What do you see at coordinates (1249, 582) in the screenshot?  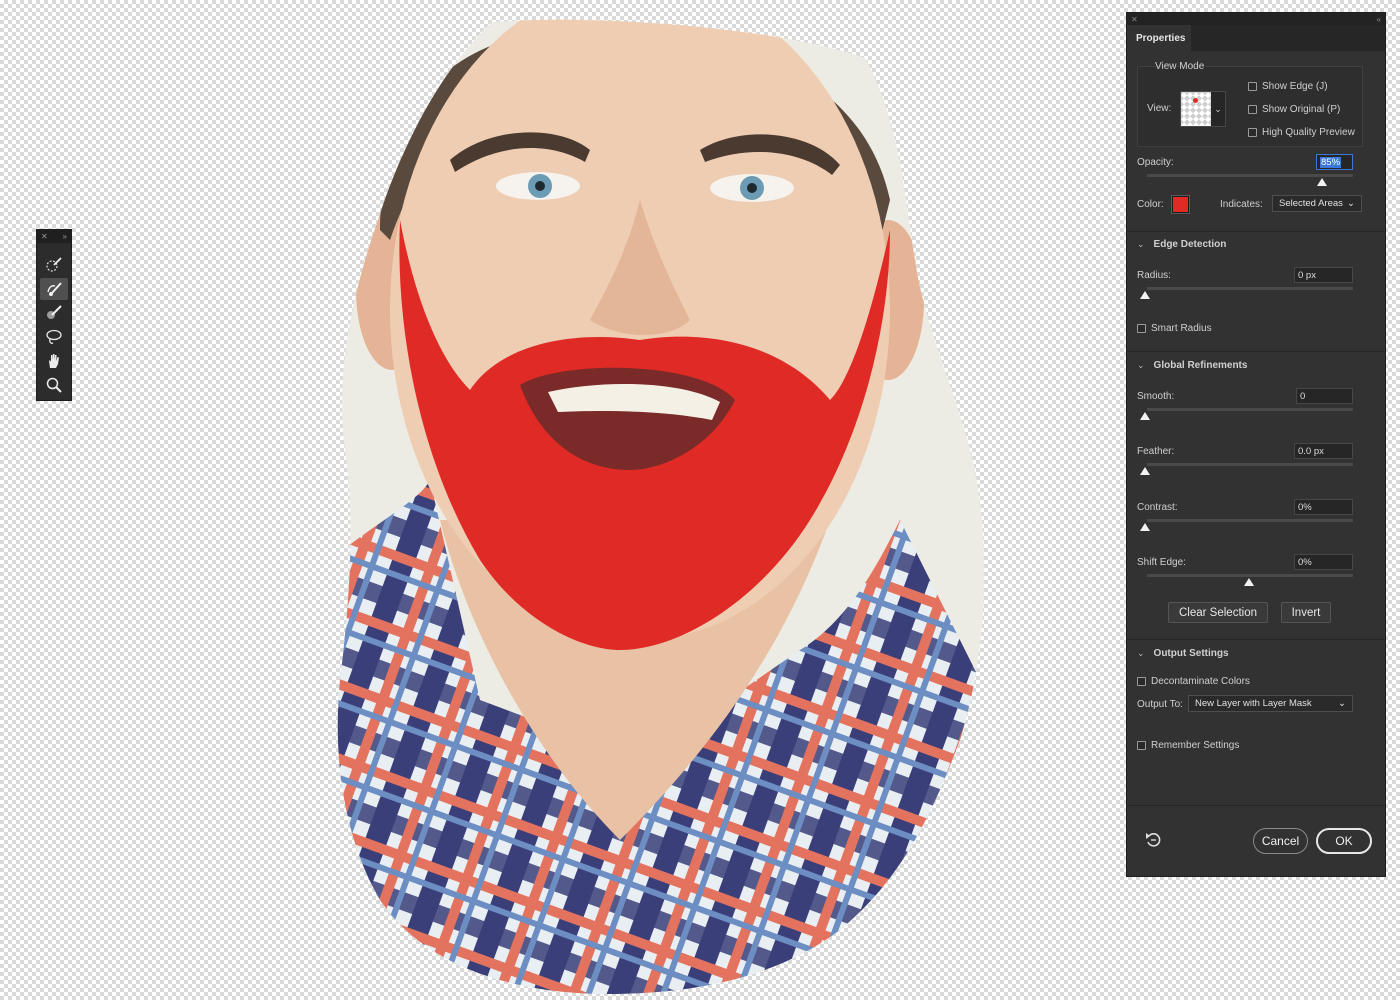 I see `shift-edge-slider-thumb` at bounding box center [1249, 582].